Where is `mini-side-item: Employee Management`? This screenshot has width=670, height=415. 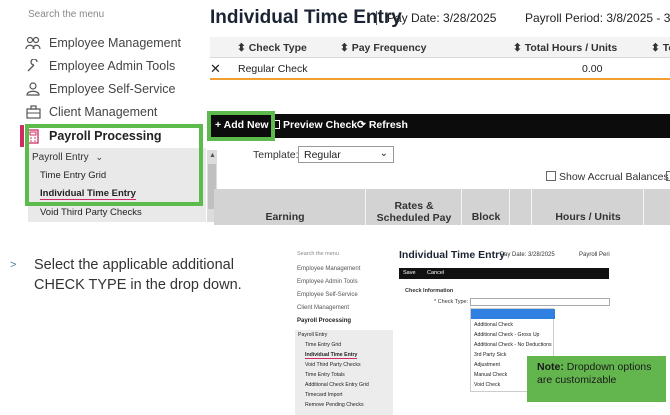 mini-side-item: Employee Management is located at coordinates (329, 269).